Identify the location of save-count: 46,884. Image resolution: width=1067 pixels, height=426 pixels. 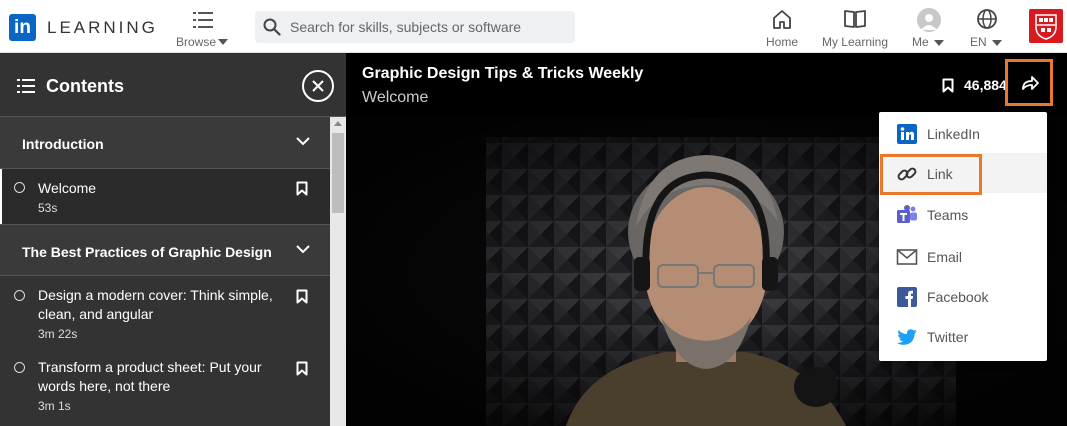
(985, 85).